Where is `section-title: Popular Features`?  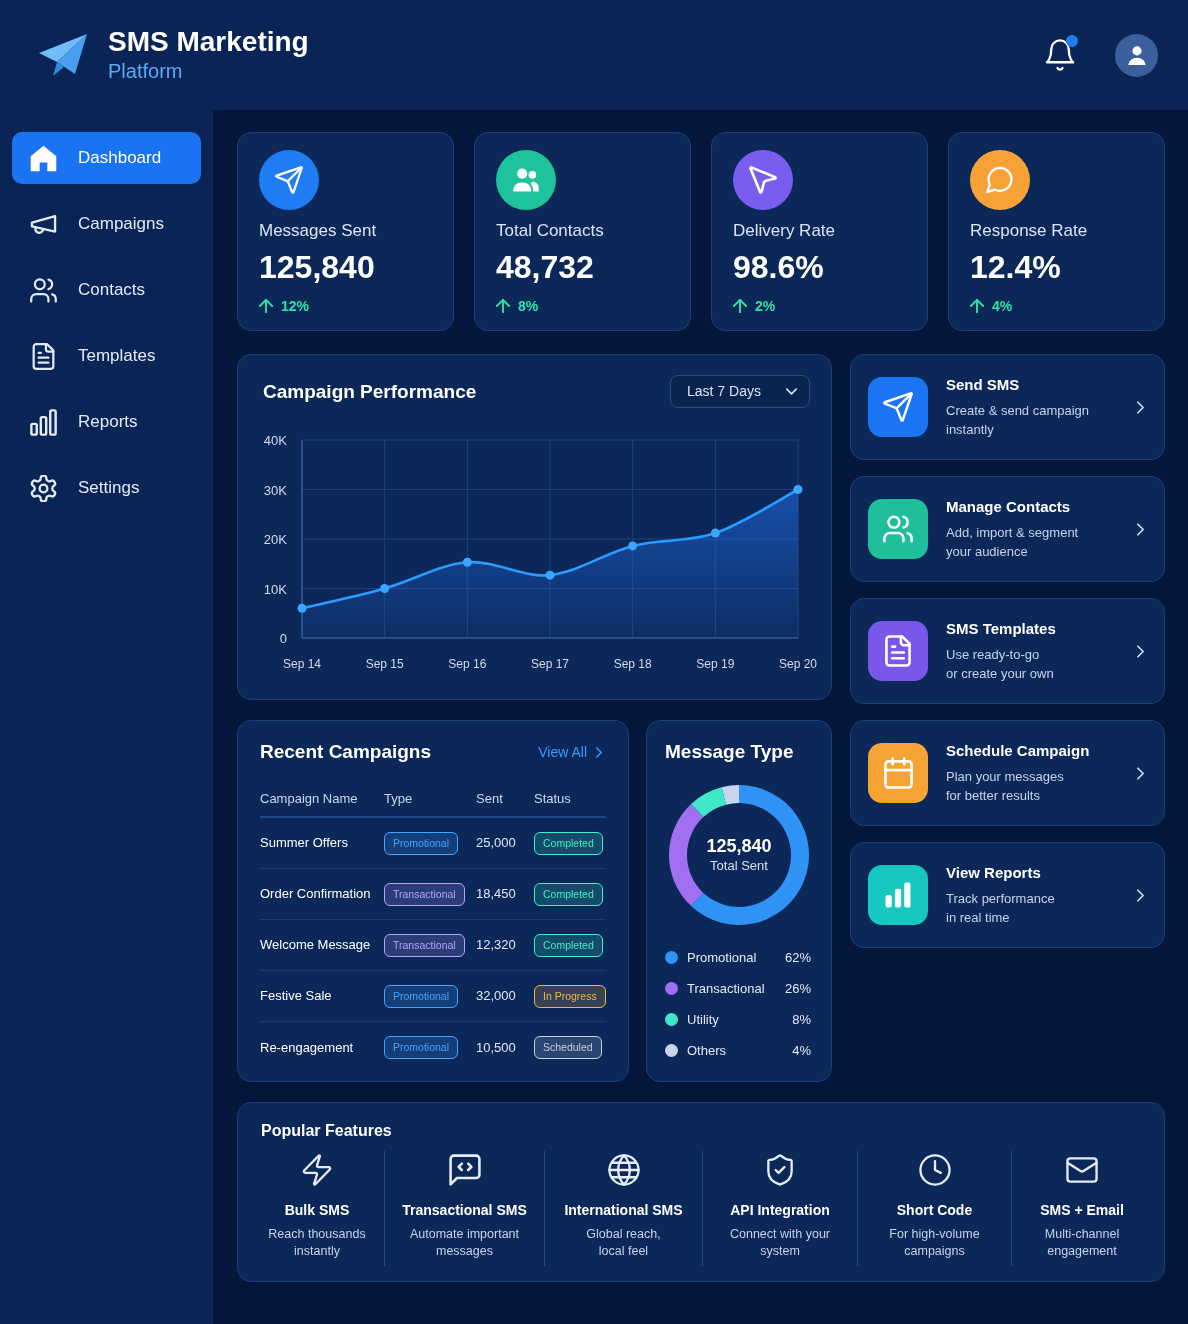
section-title: Popular Features is located at coordinates (326, 1131).